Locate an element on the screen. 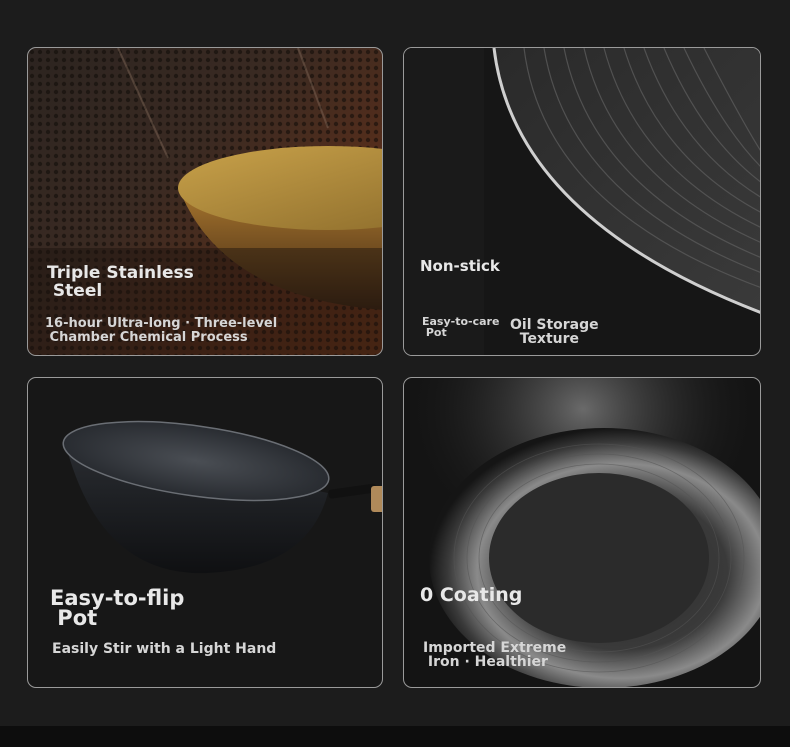 This screenshot has width=790, height=747. card-description-line2: Iron · Healthier is located at coordinates (485, 662).